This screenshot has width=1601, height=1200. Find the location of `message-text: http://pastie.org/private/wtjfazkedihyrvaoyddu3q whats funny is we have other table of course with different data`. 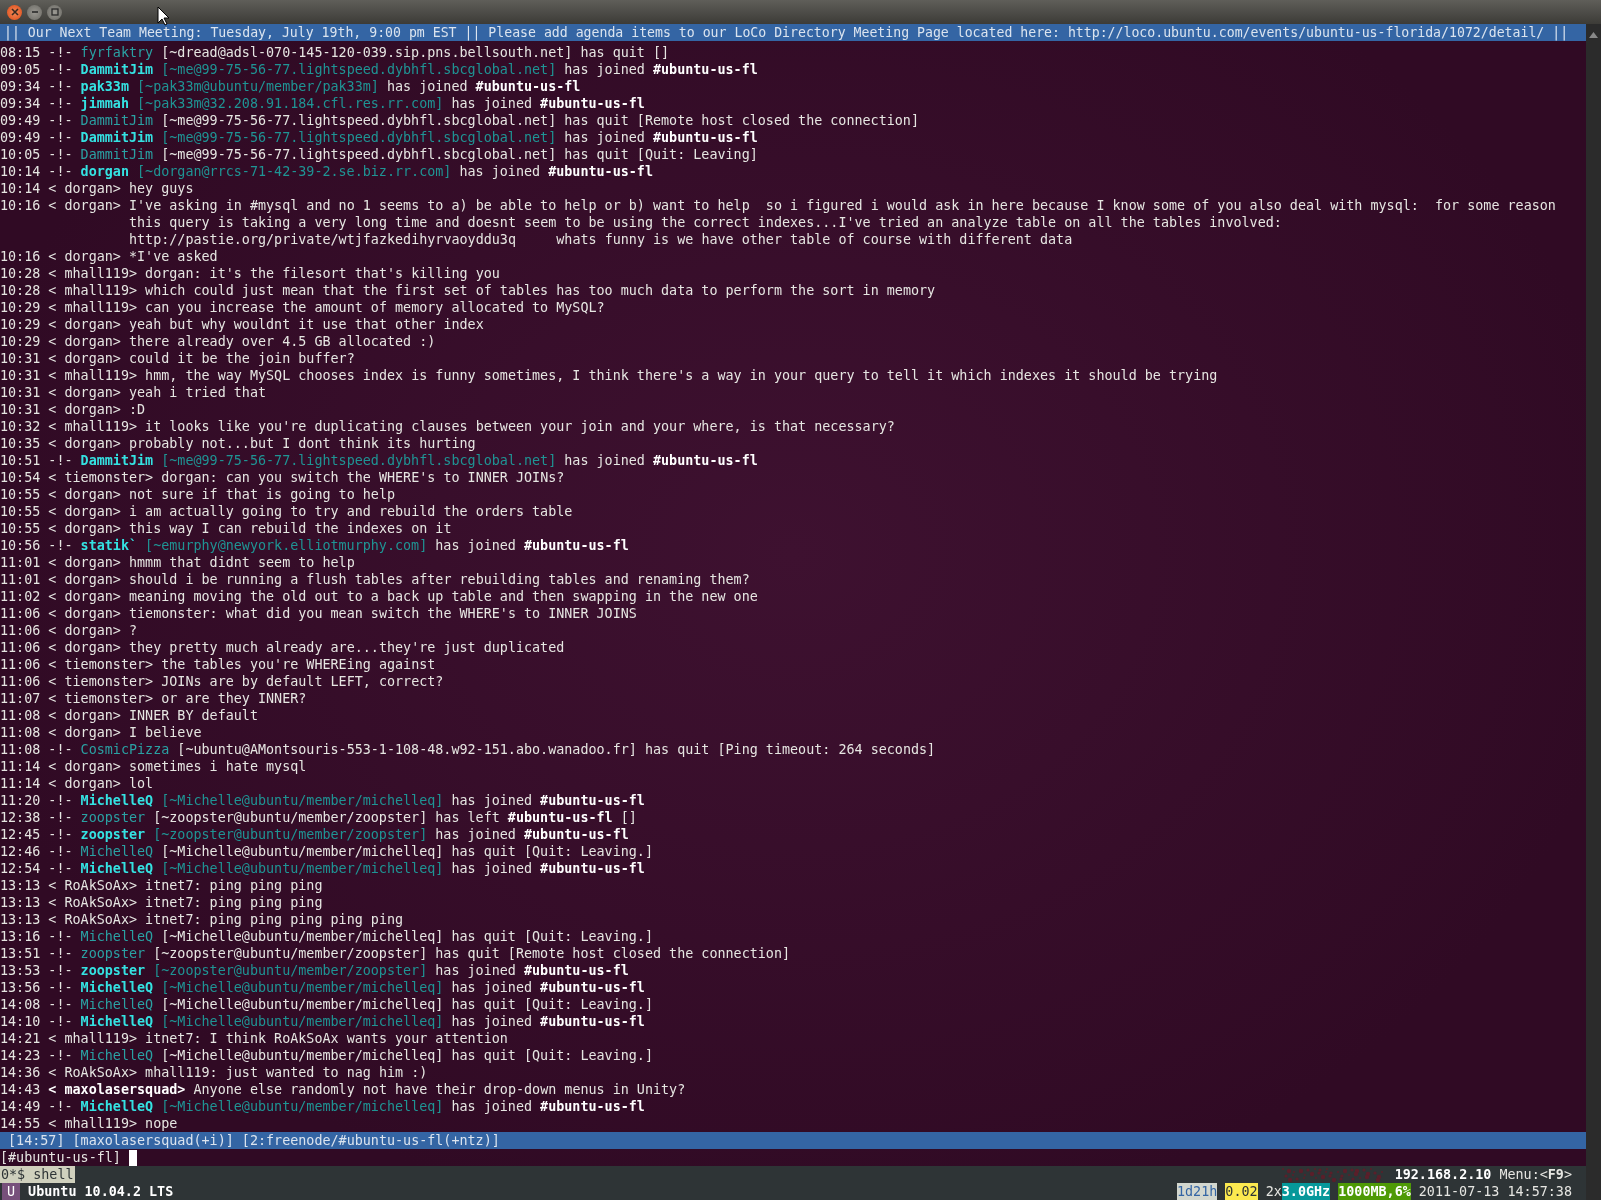

message-text: http://pastie.org/private/wtjfazkedihyrvaoyddu3q whats funny is we have other table of course with different data is located at coordinates (601, 239).